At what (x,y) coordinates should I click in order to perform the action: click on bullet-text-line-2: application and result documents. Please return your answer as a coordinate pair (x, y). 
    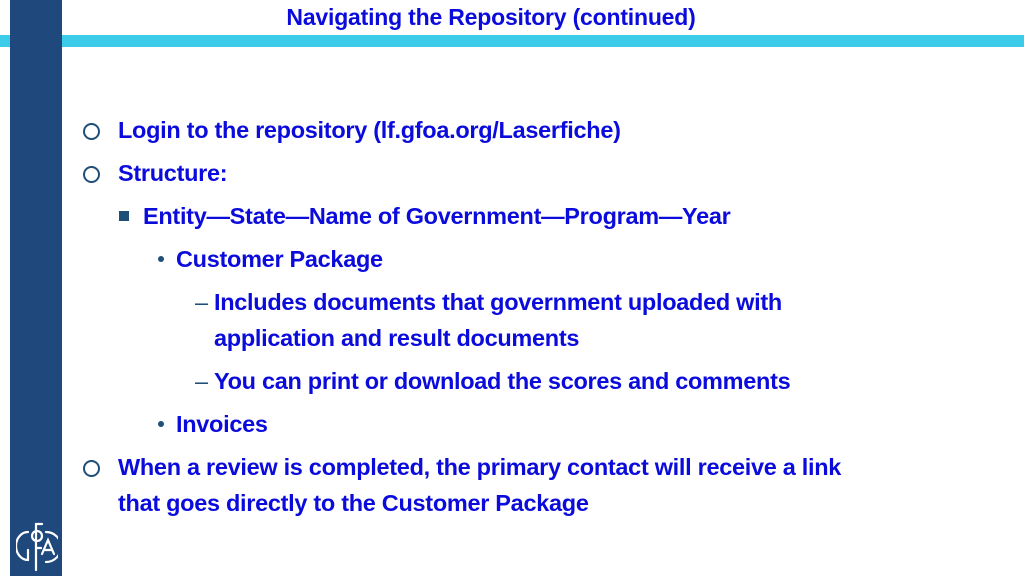
    Looking at the image, I should click on (397, 338).